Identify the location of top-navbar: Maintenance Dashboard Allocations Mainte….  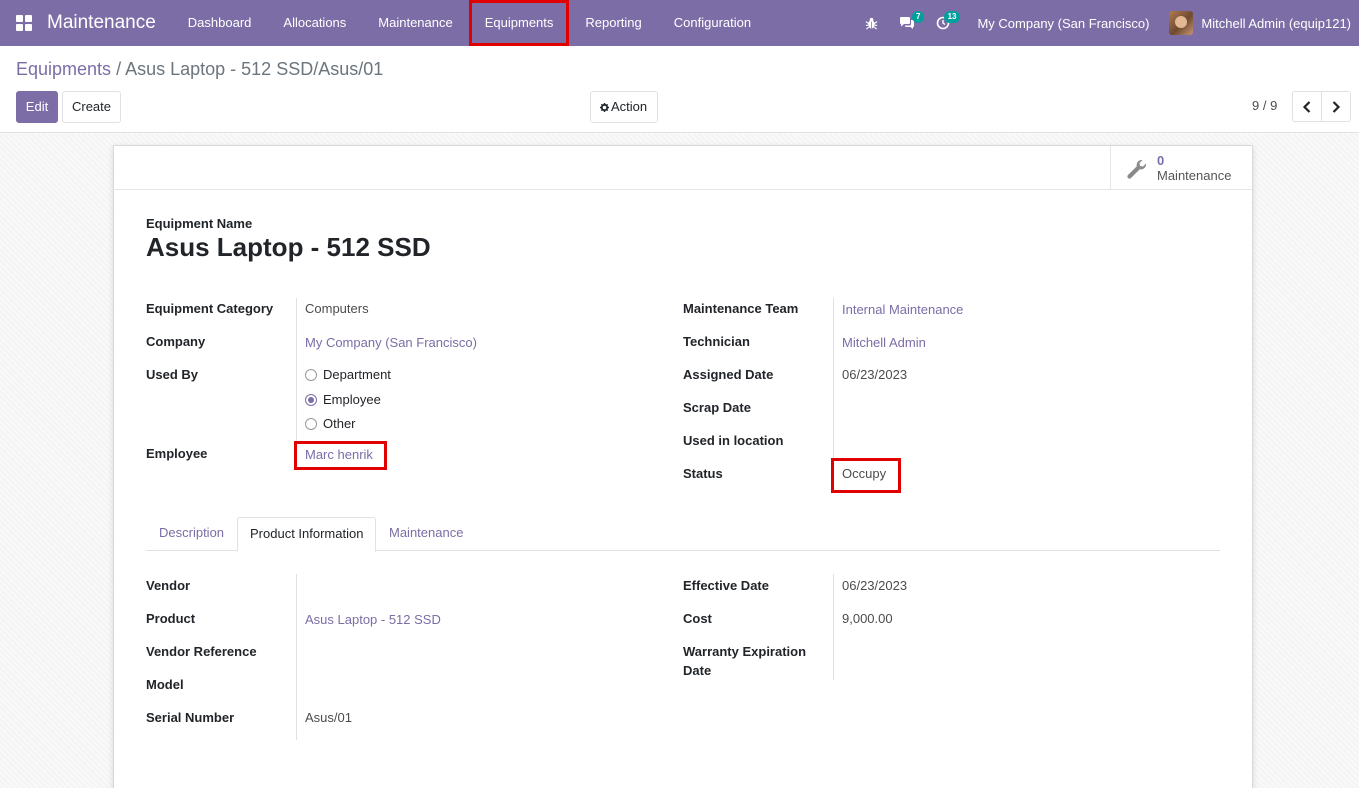
(679, 23).